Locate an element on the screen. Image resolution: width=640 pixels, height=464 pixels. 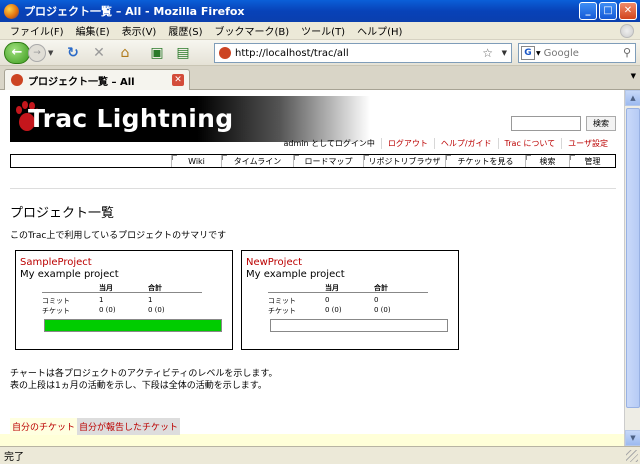
nav-wiki: Wiki is located at coordinates (196, 161).